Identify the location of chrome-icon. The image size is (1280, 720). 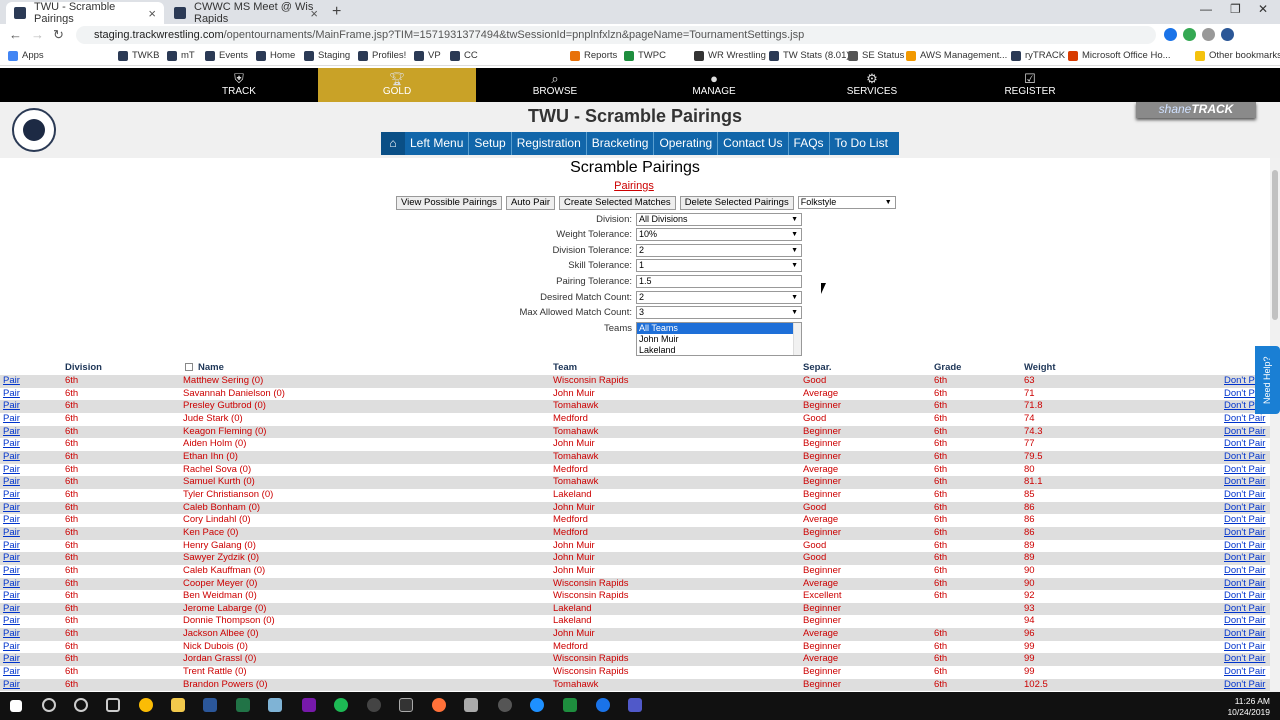
(146, 705).